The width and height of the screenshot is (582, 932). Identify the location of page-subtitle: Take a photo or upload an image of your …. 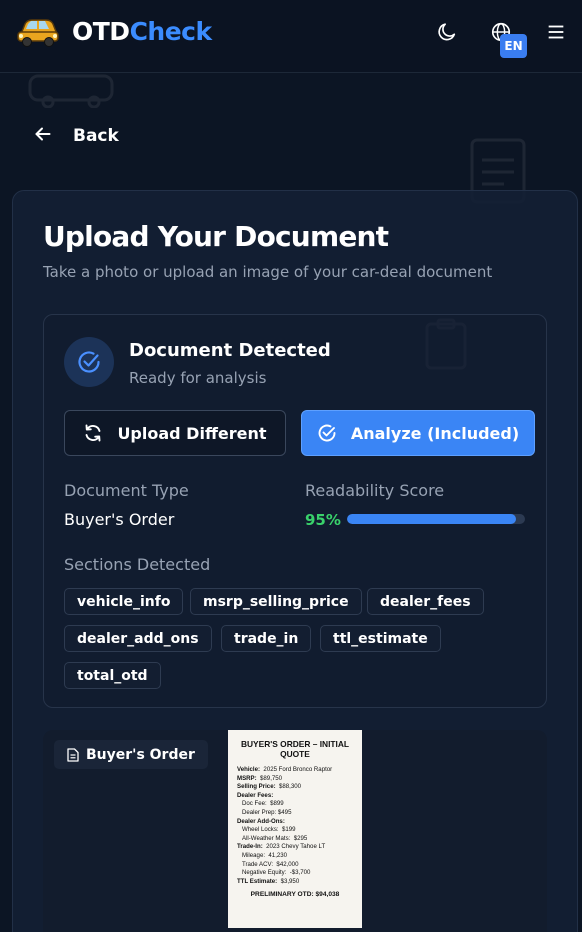
(268, 272).